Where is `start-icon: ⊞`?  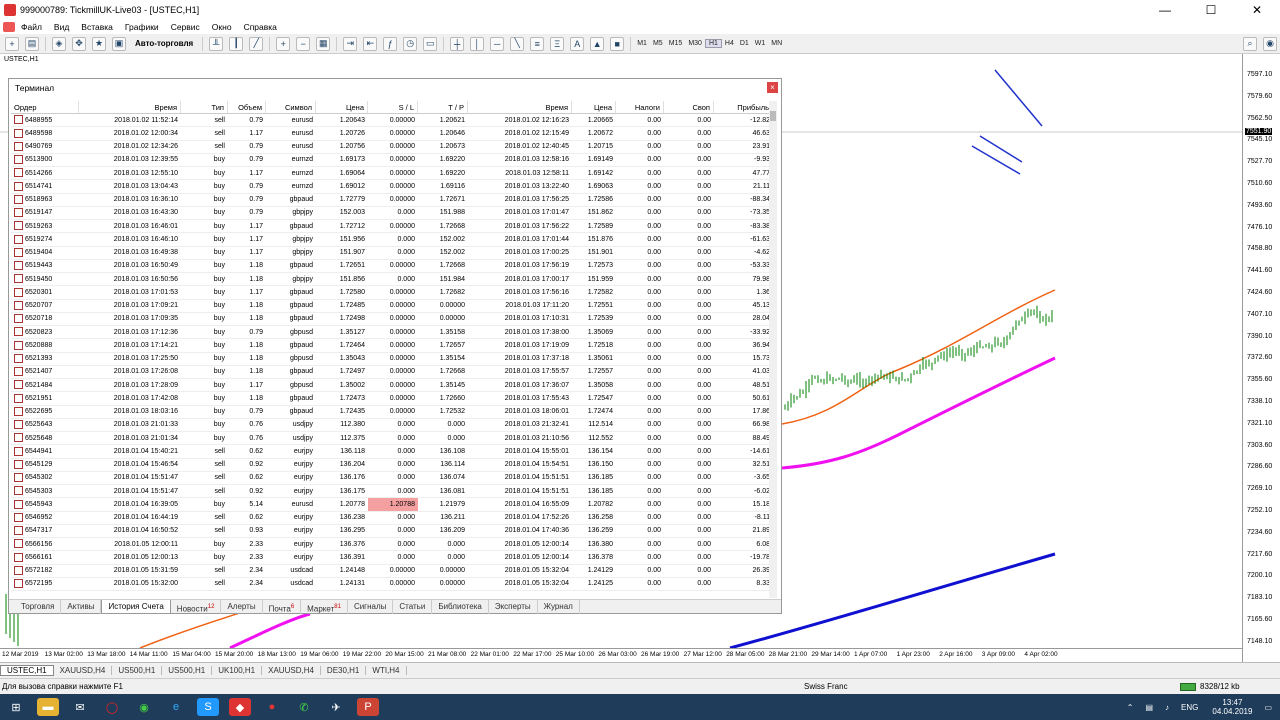 start-icon: ⊞ is located at coordinates (16, 707).